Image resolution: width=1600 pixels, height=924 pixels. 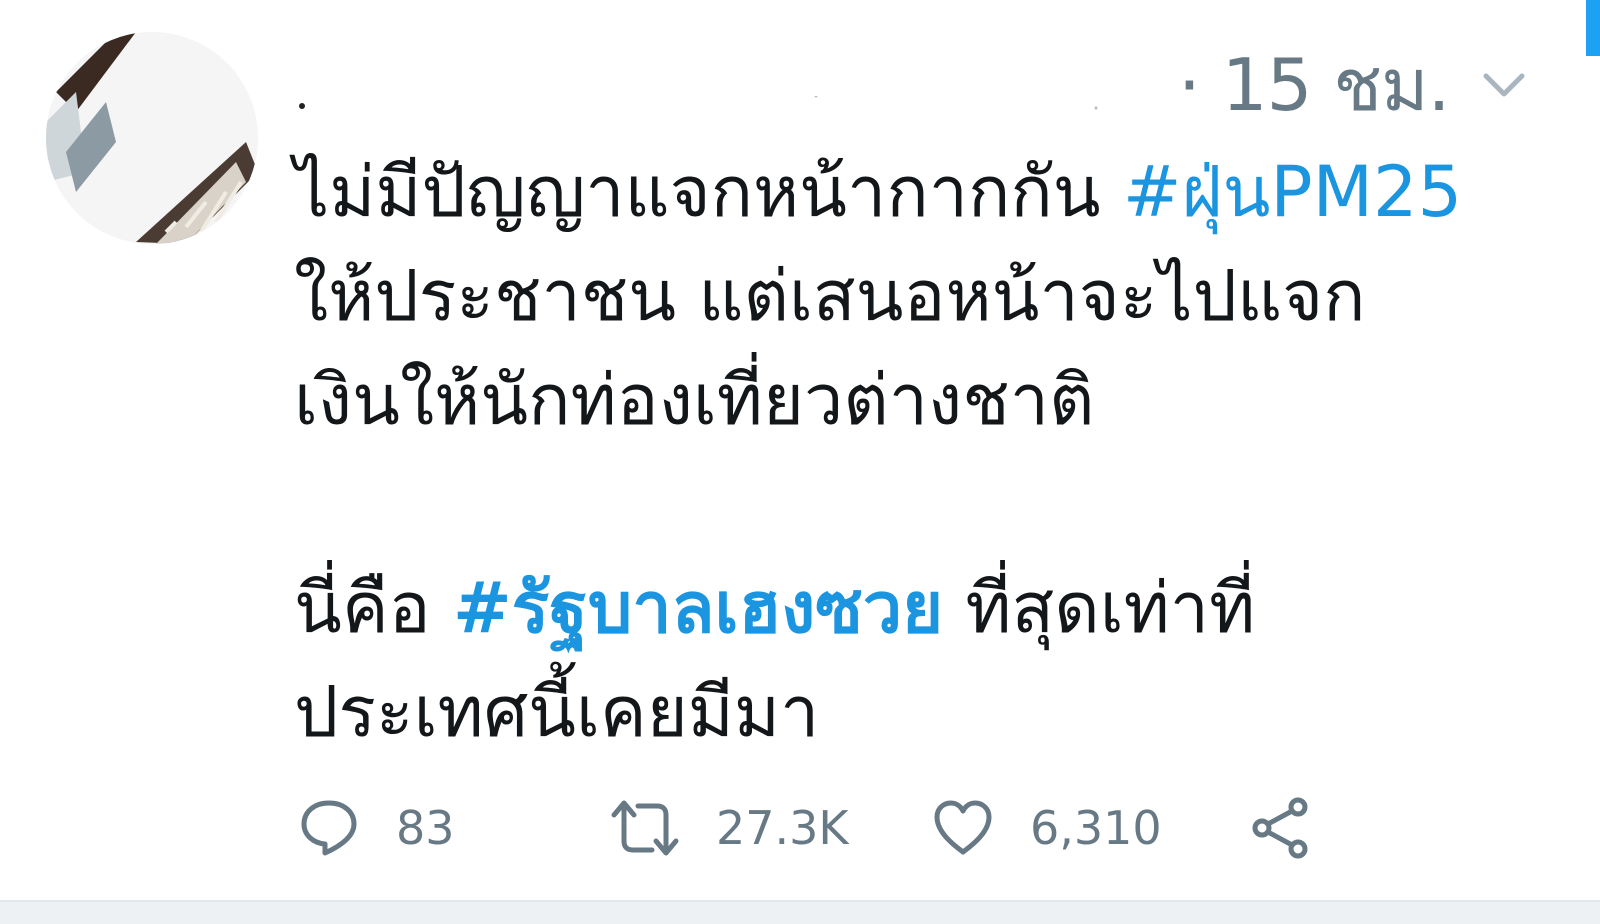 I want to click on tweet-actions: 83 27.3K 6,310, so click(x=844, y=828).